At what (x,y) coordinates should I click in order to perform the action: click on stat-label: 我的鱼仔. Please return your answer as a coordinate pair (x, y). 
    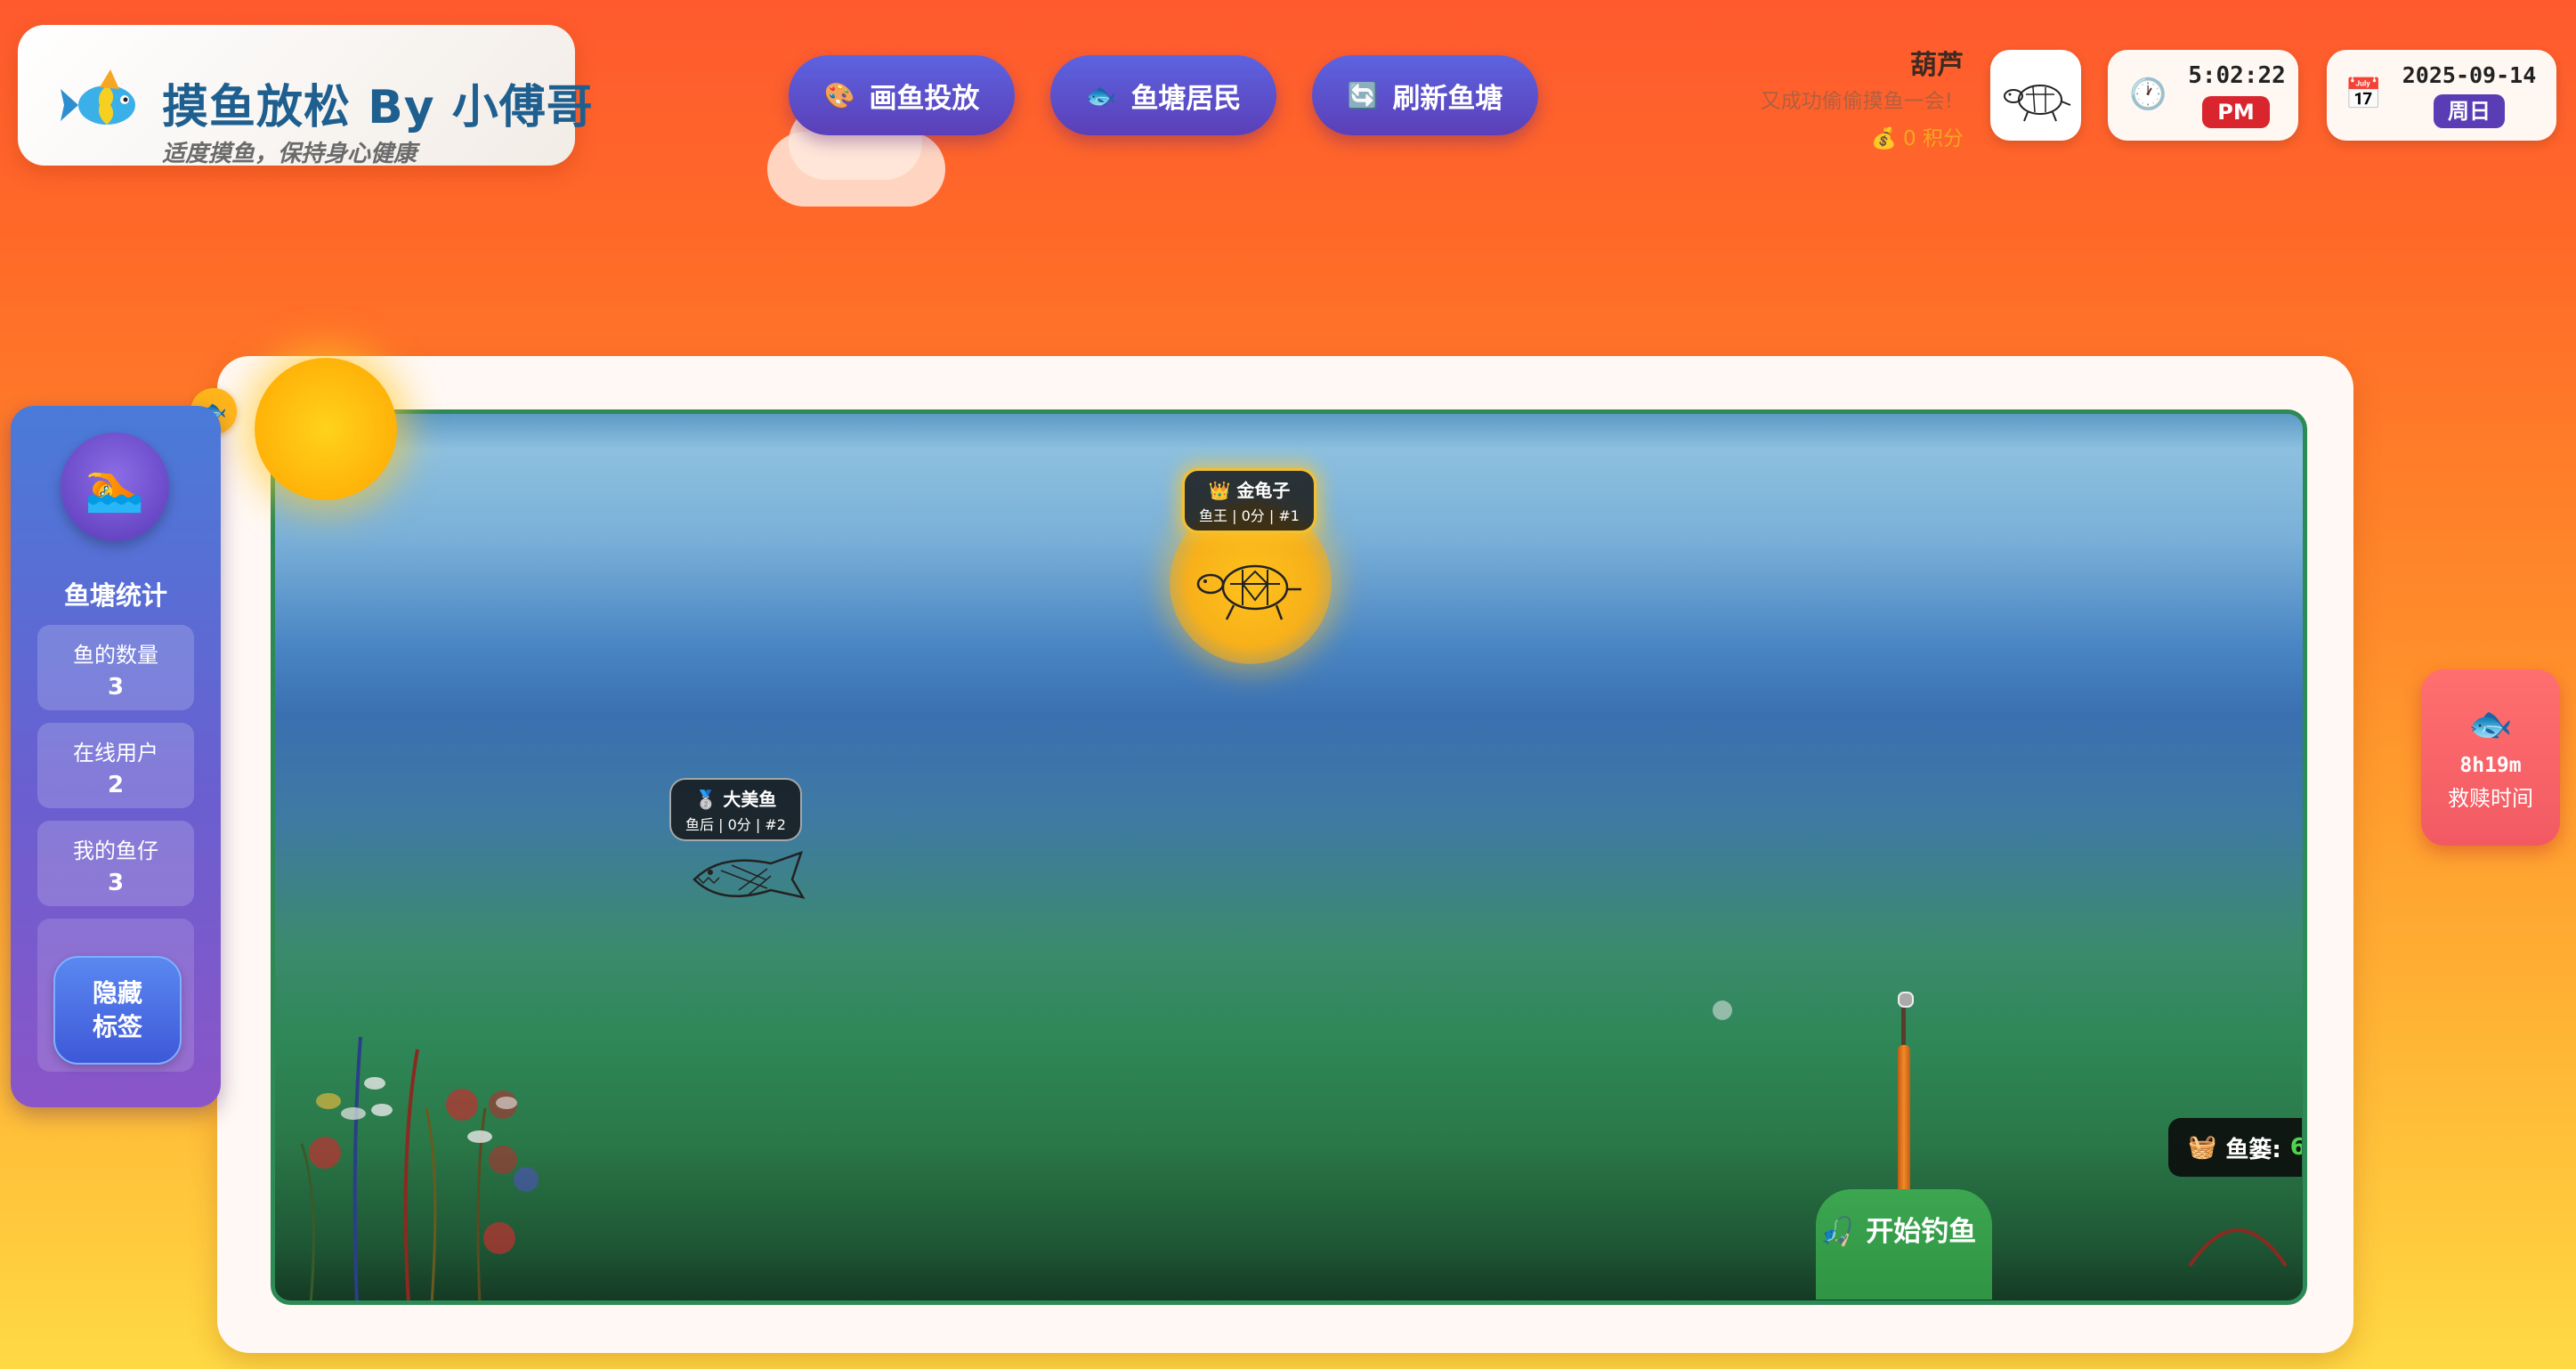
    Looking at the image, I should click on (115, 850).